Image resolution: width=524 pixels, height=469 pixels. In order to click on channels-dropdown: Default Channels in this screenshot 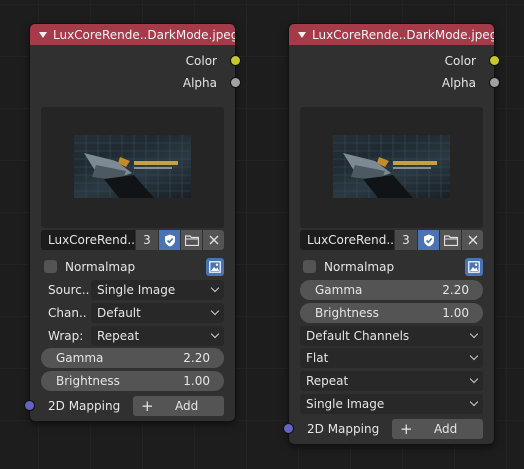, I will do `click(391, 336)`.